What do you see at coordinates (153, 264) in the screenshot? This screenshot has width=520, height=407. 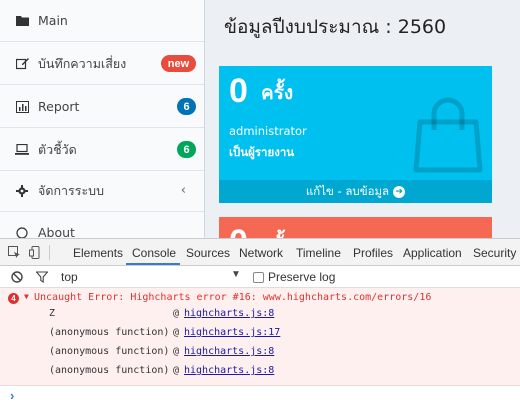 I see `active-tab-indicator` at bounding box center [153, 264].